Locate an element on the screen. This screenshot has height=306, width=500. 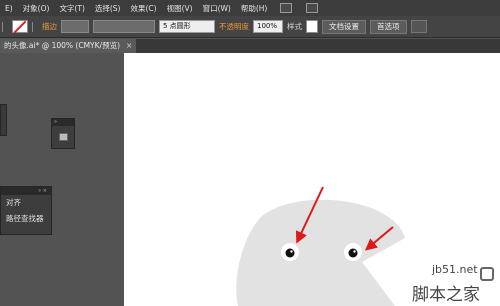
left-eye is located at coordinates (290, 252).